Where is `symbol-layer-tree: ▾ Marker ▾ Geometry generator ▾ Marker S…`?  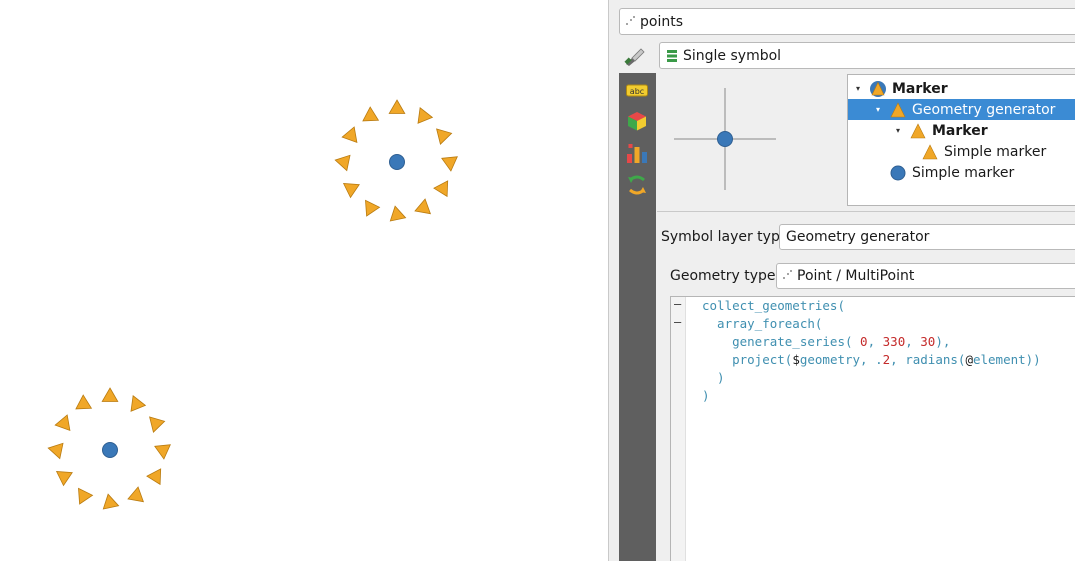 symbol-layer-tree: ▾ Marker ▾ Geometry generator ▾ Marker S… is located at coordinates (961, 140).